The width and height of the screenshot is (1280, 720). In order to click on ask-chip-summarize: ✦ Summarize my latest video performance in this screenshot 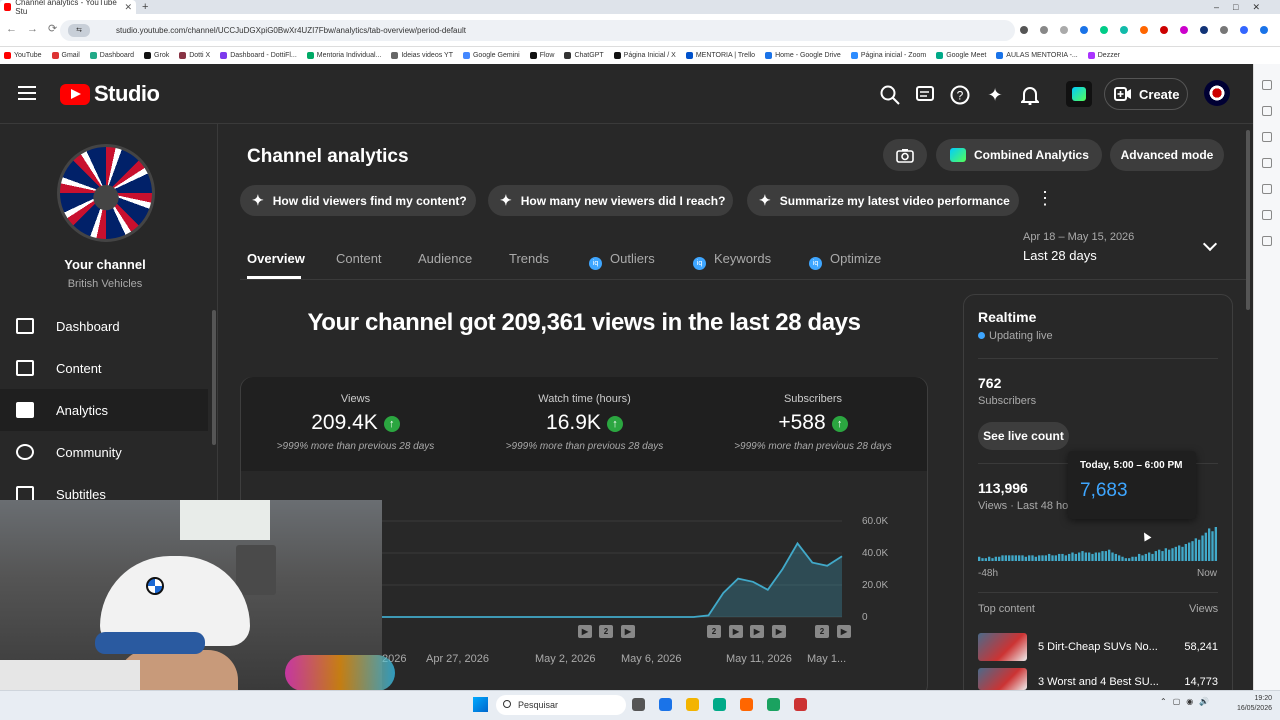, I will do `click(883, 200)`.